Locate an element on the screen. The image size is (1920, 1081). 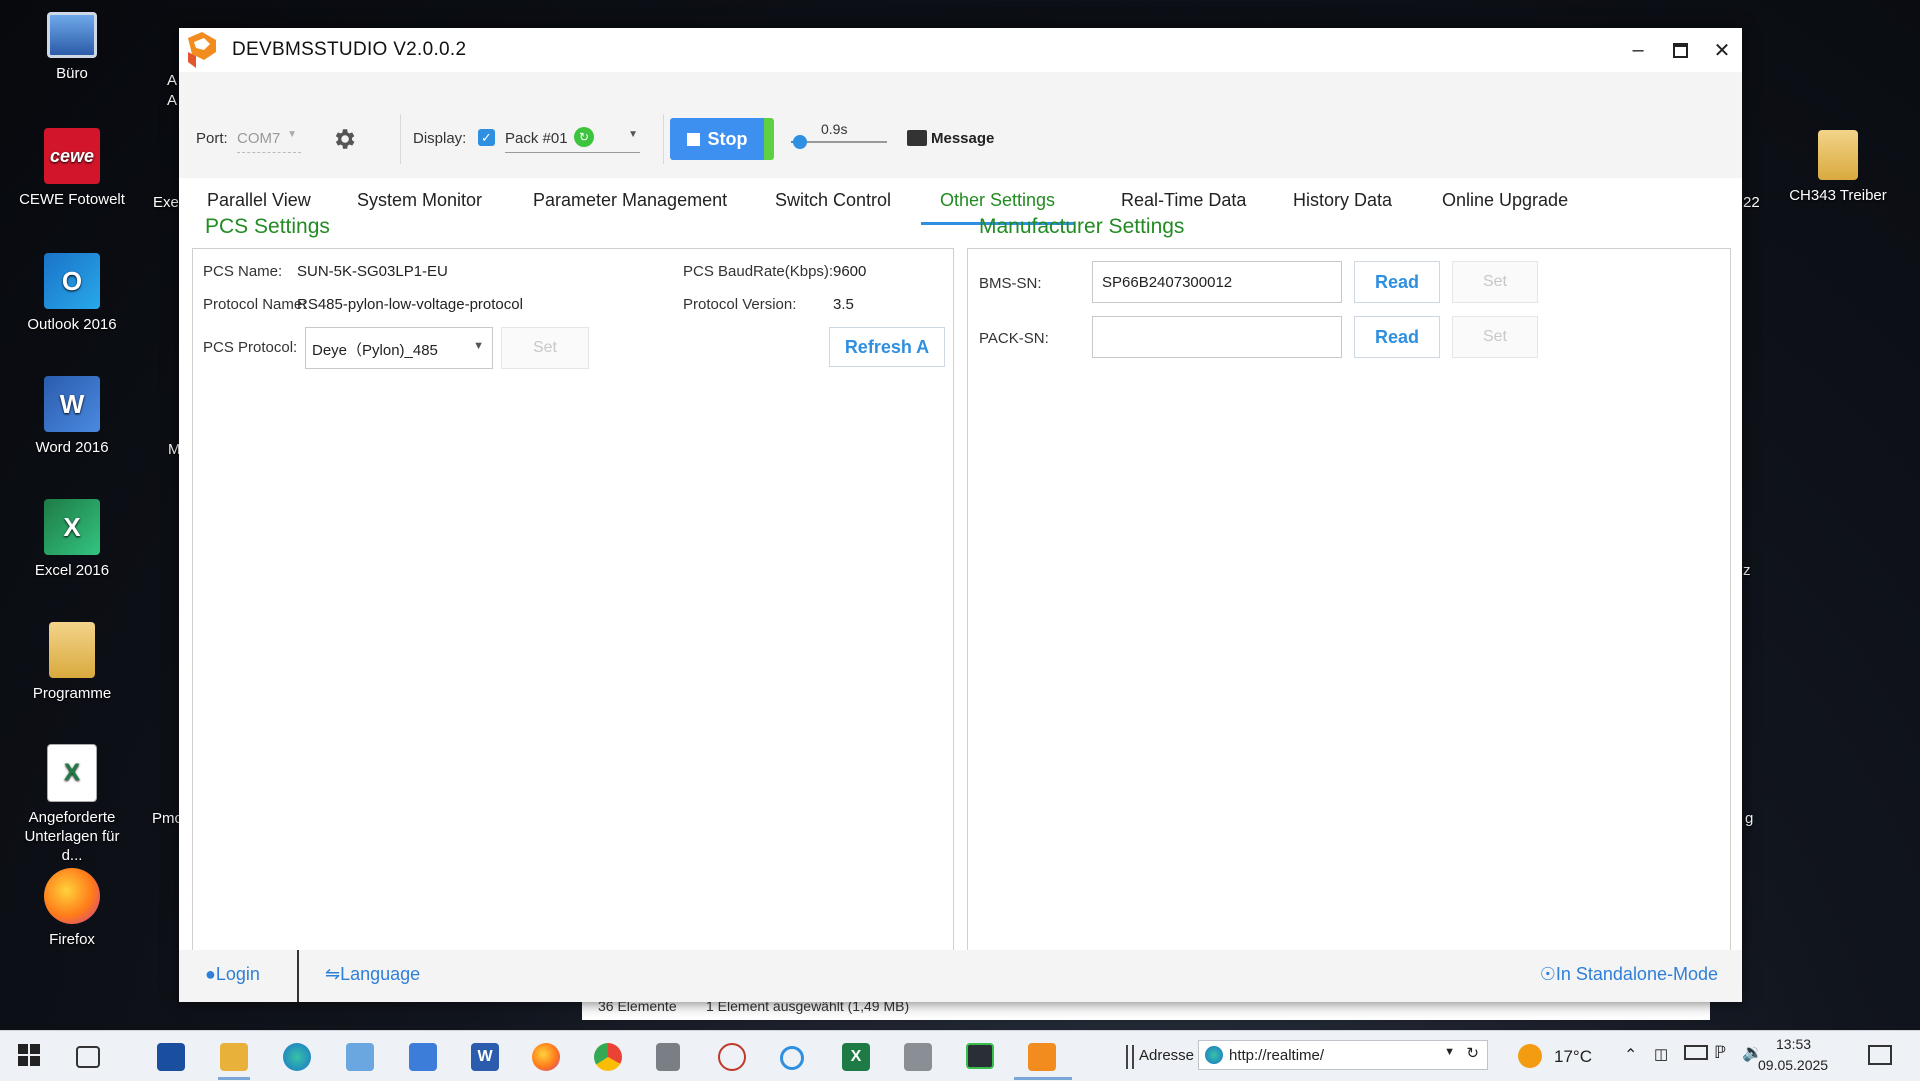
protocol-version-value: 3.5 is located at coordinates (843, 304).